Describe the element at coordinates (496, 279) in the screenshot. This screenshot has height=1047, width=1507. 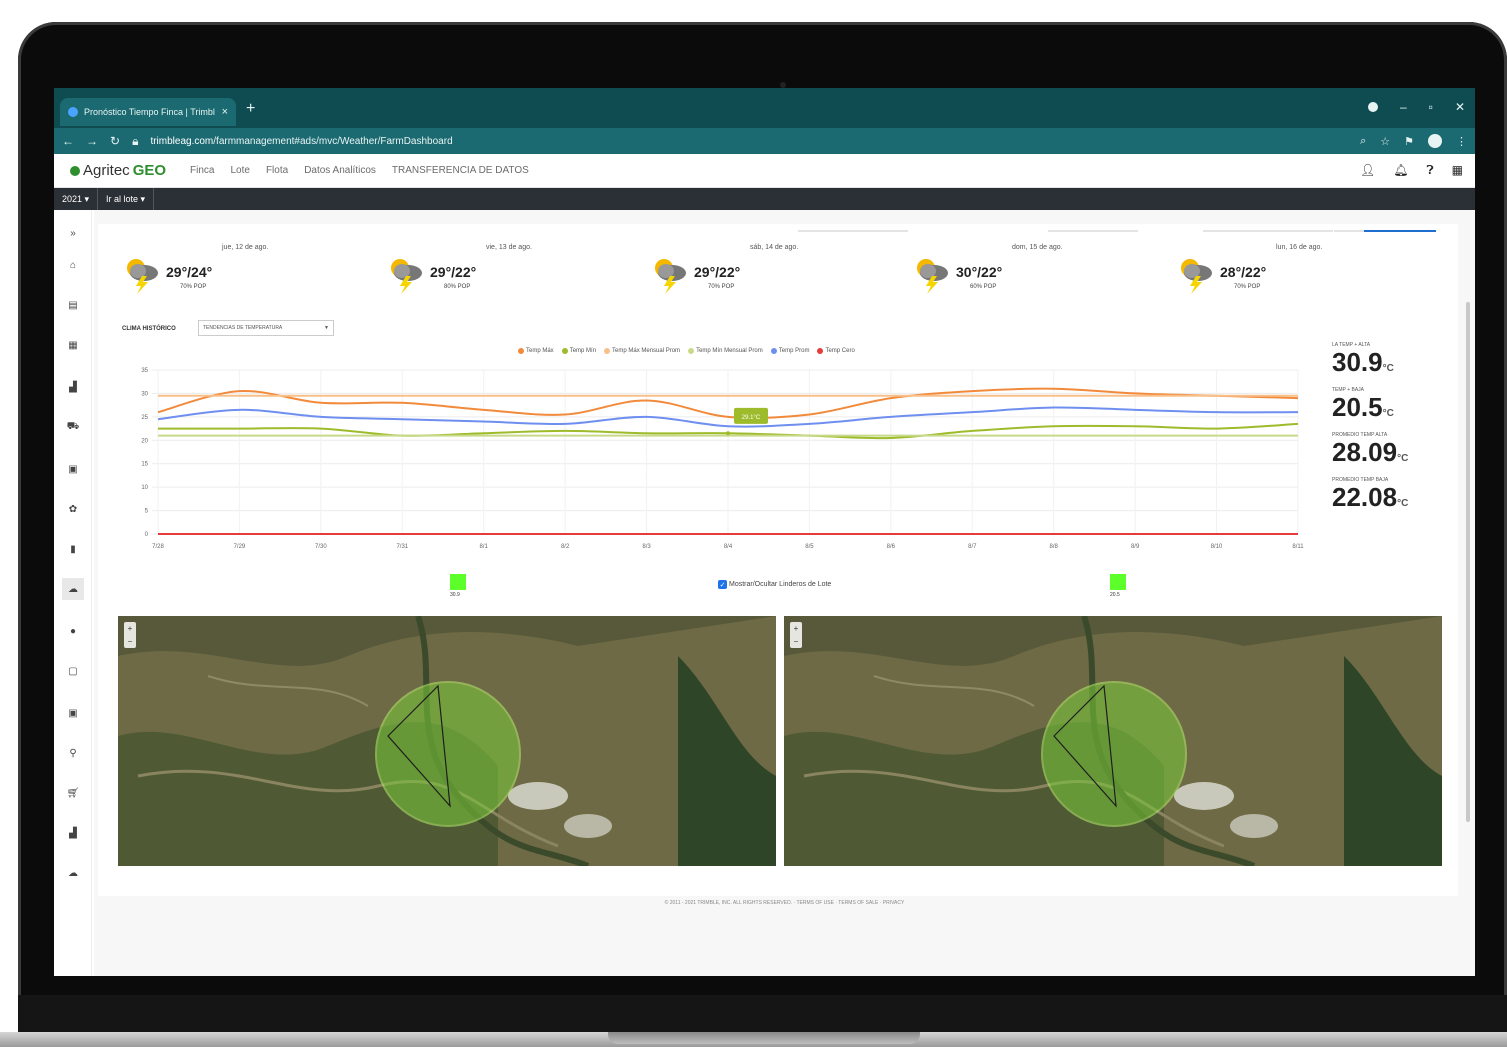
I see `forecast-day: vie, 13 de ago. 29°/22° 80% POP` at that location.